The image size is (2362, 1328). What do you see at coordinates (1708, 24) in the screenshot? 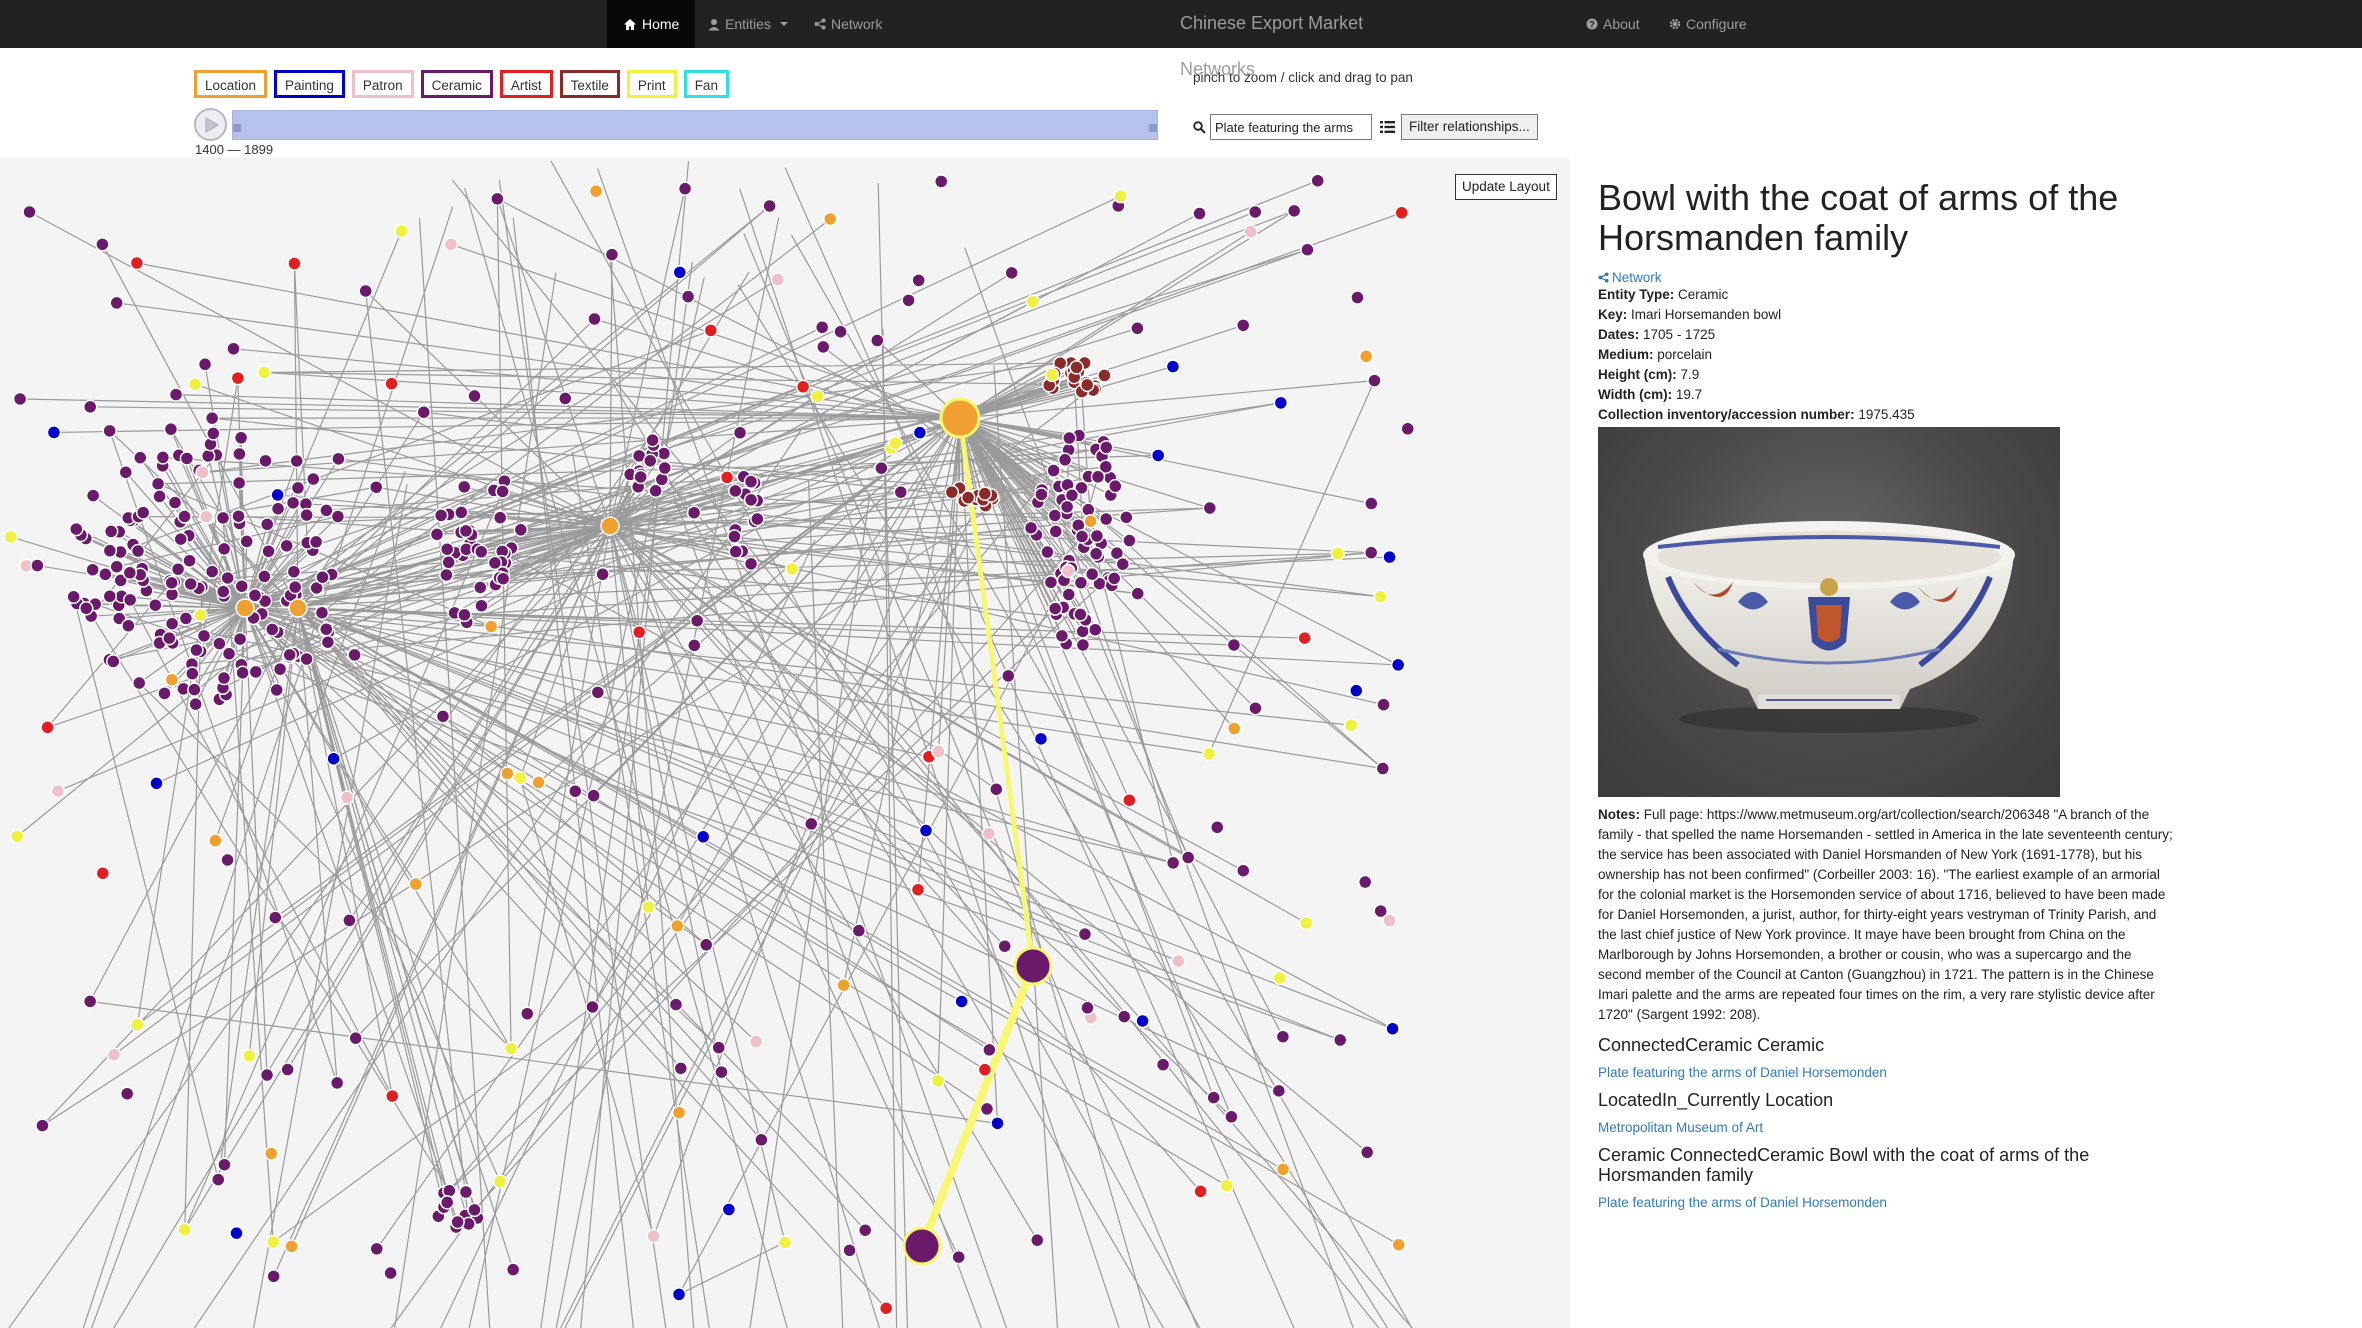
I see `nav-configure: Configure` at bounding box center [1708, 24].